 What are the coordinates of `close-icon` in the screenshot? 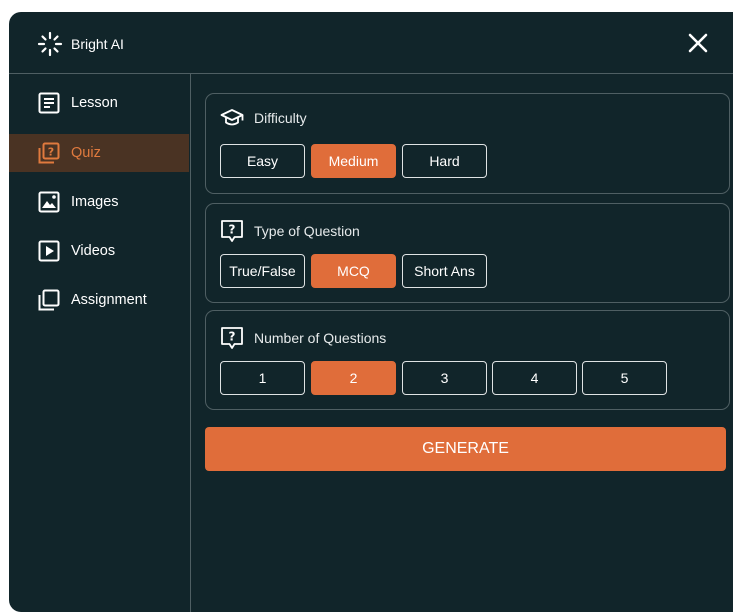 It's located at (698, 43).